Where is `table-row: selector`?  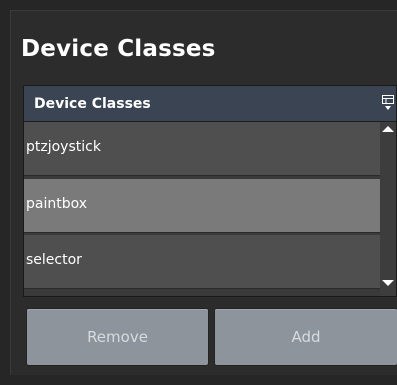 table-row: selector is located at coordinates (202, 262).